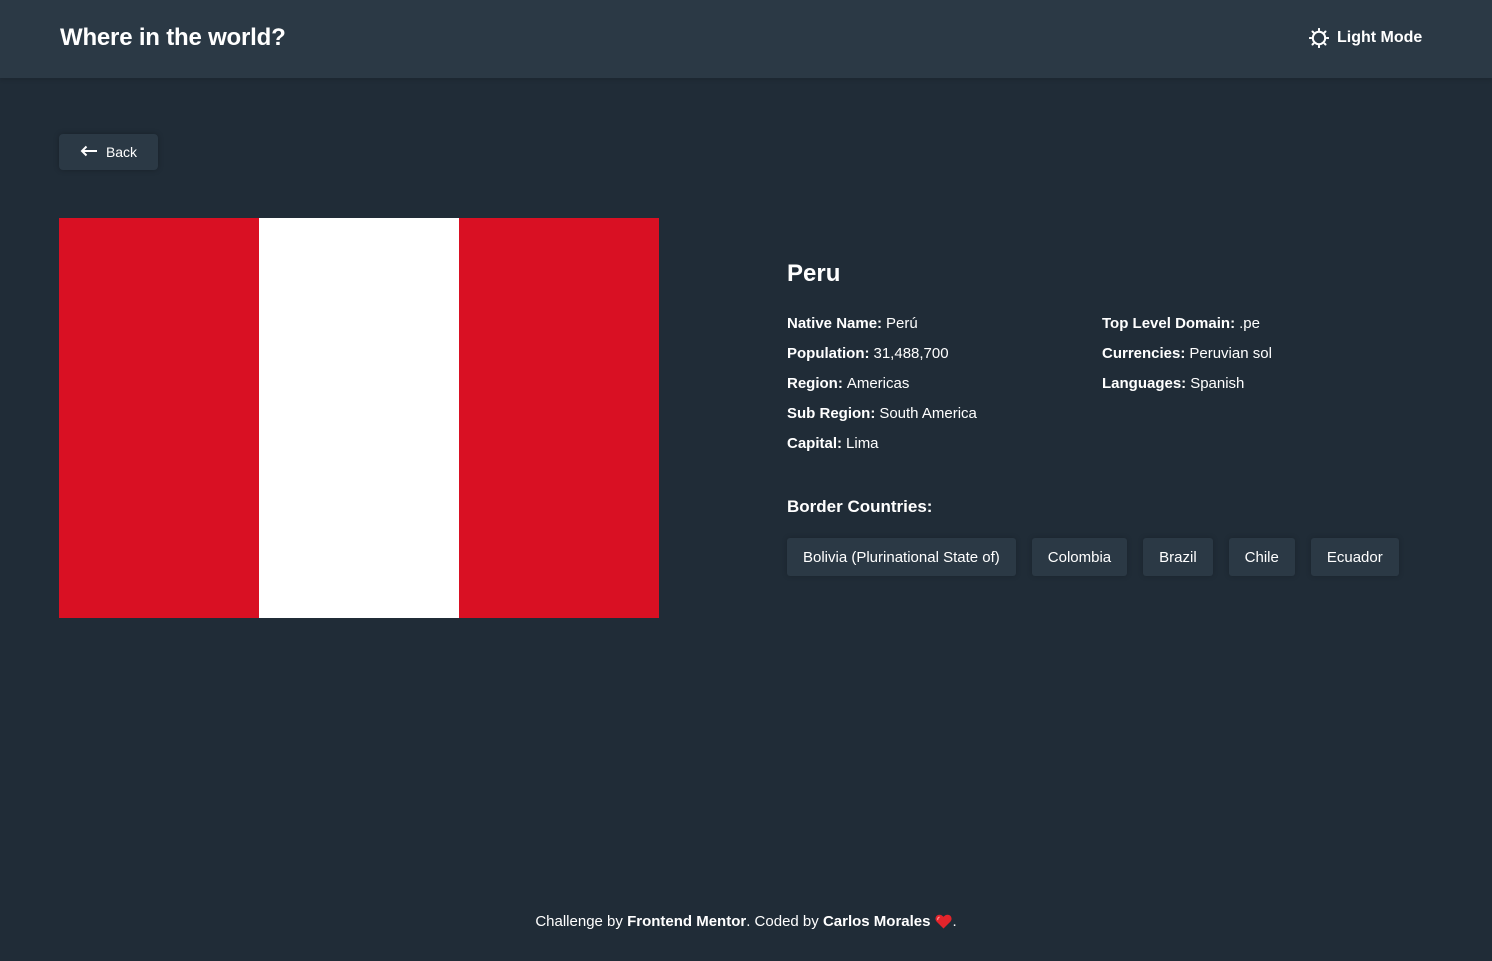  Describe the element at coordinates (1181, 323) in the screenshot. I see `detail-top-level-domain: Top Level Domain: .pe` at that location.